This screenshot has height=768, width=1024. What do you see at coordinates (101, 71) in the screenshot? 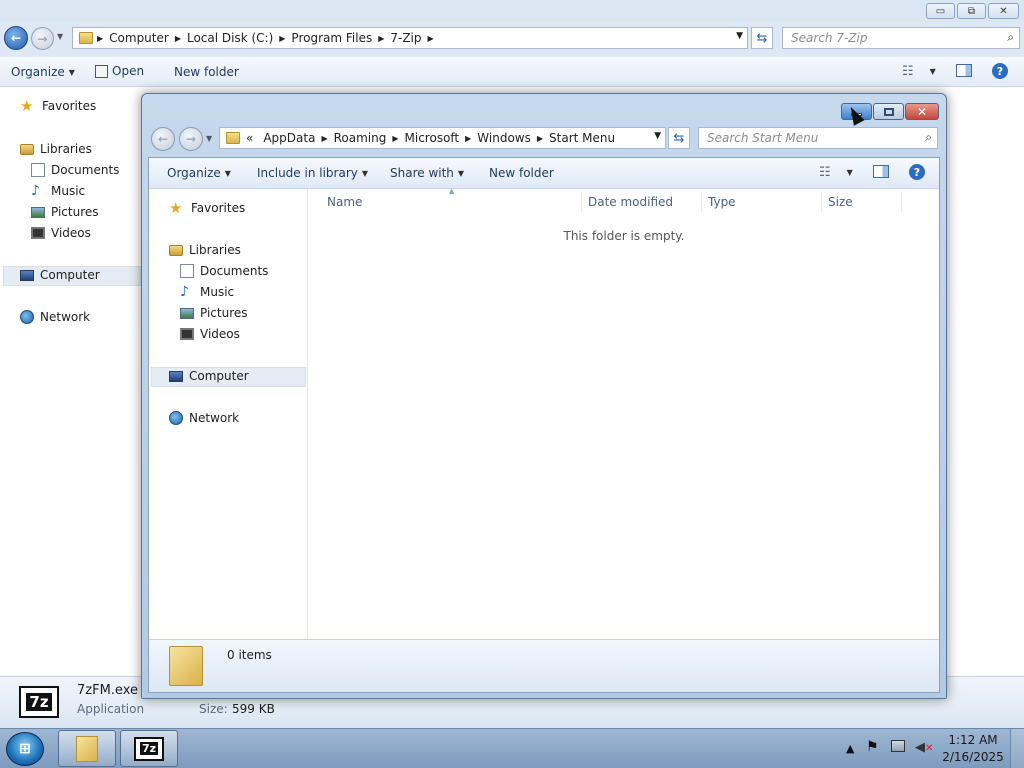
I see `open-app-icon` at bounding box center [101, 71].